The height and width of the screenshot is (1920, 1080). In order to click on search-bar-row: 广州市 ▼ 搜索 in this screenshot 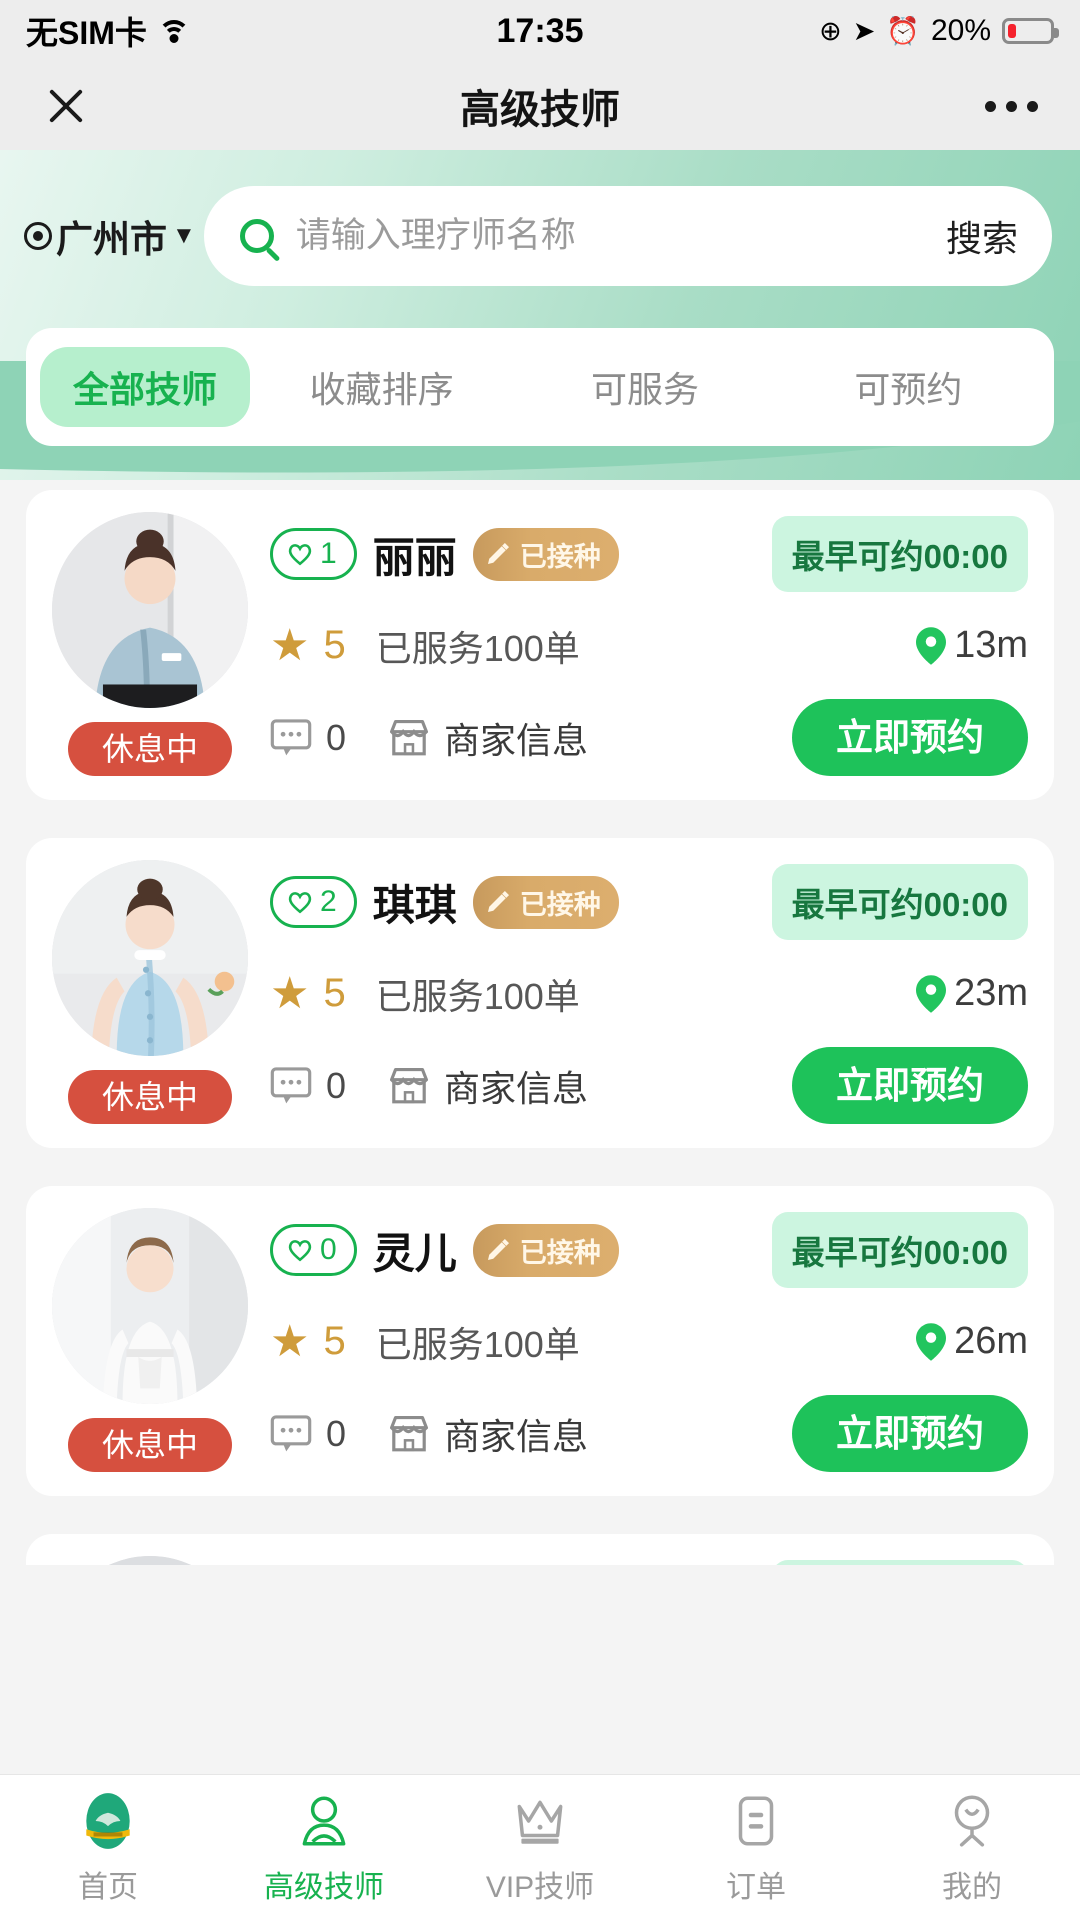, I will do `click(540, 218)`.